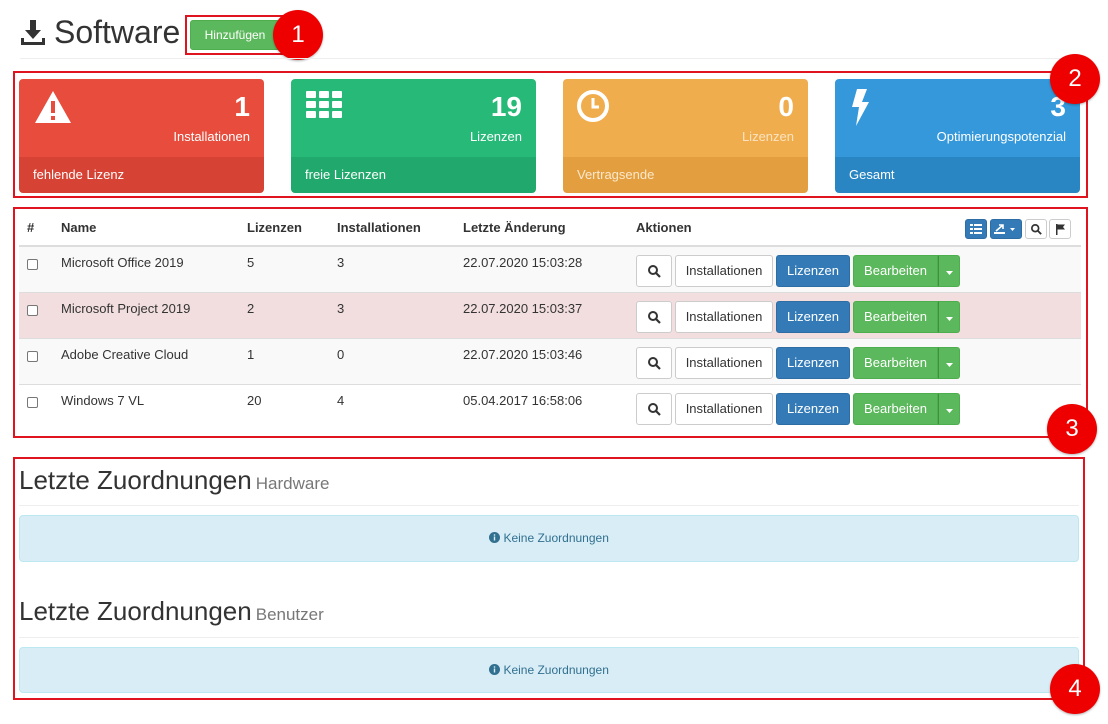  What do you see at coordinates (141, 136) in the screenshot?
I see `tile-missing-license: 1 Installationen fehlende Lizenz` at bounding box center [141, 136].